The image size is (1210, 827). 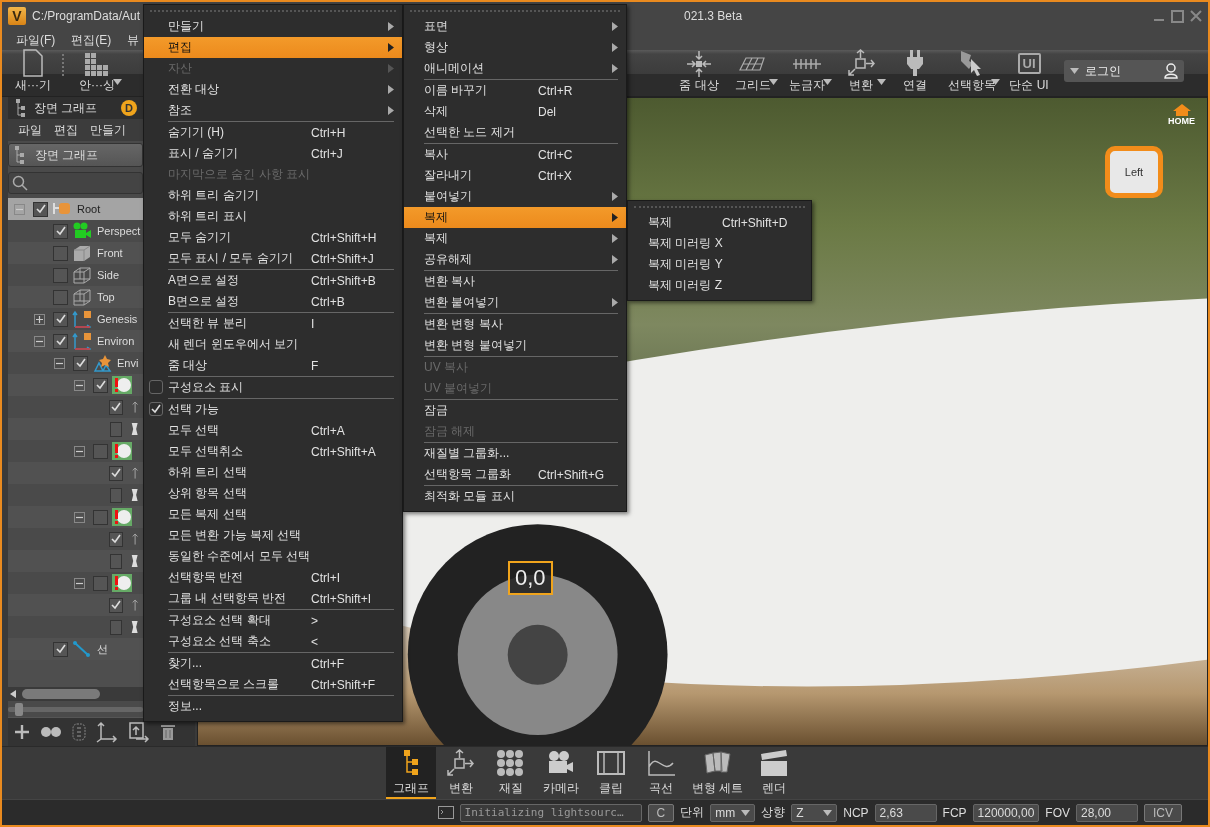 What do you see at coordinates (905, 812) in the screenshot?
I see `ncp-field: 2,63` at bounding box center [905, 812].